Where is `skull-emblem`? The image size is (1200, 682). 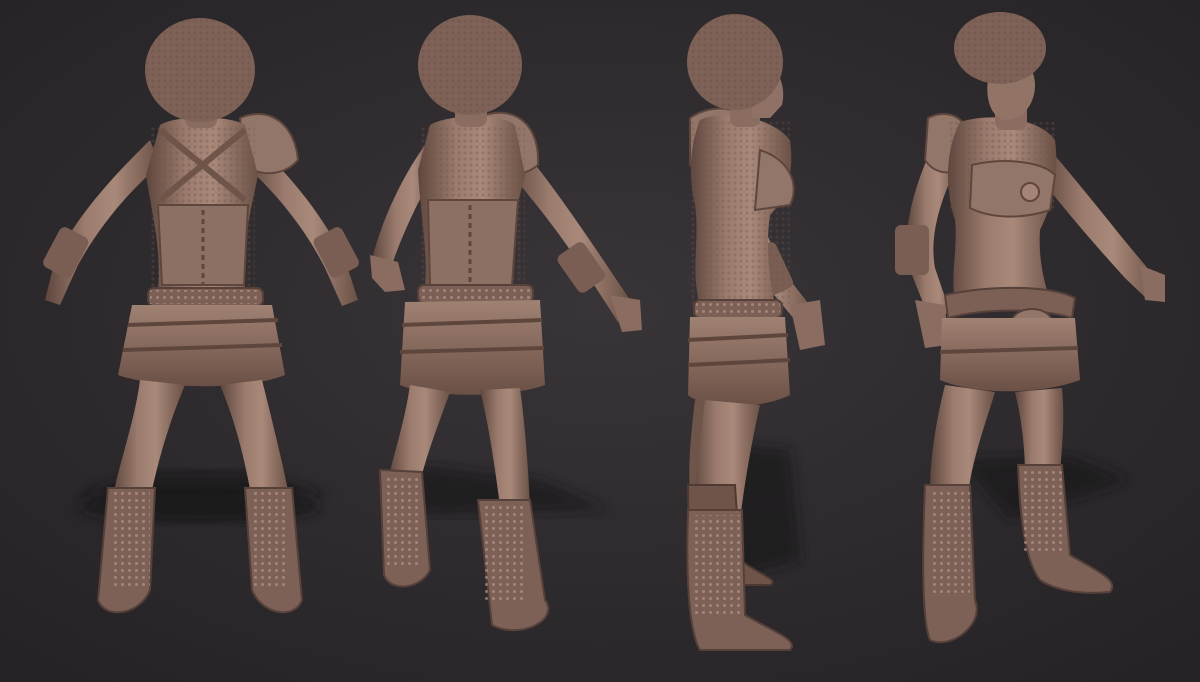 skull-emblem is located at coordinates (1030, 192).